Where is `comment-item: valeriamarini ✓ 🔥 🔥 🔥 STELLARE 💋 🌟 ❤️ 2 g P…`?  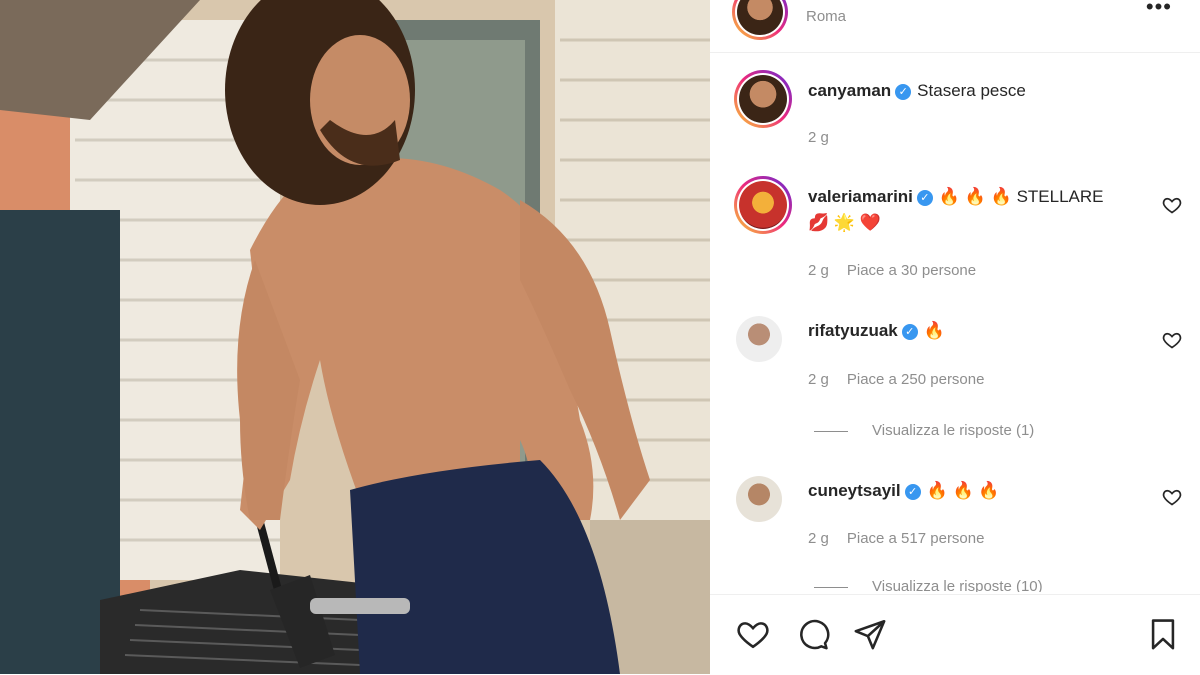
comment-item: valeriamarini ✓ 🔥 🔥 🔥 STELLARE 💋 🌟 ❤️ 2 g P… is located at coordinates (958, 231).